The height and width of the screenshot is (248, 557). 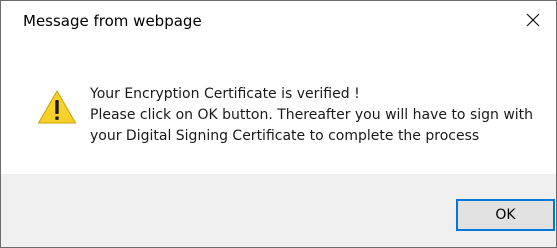 I want to click on close-button, so click(x=533, y=20).